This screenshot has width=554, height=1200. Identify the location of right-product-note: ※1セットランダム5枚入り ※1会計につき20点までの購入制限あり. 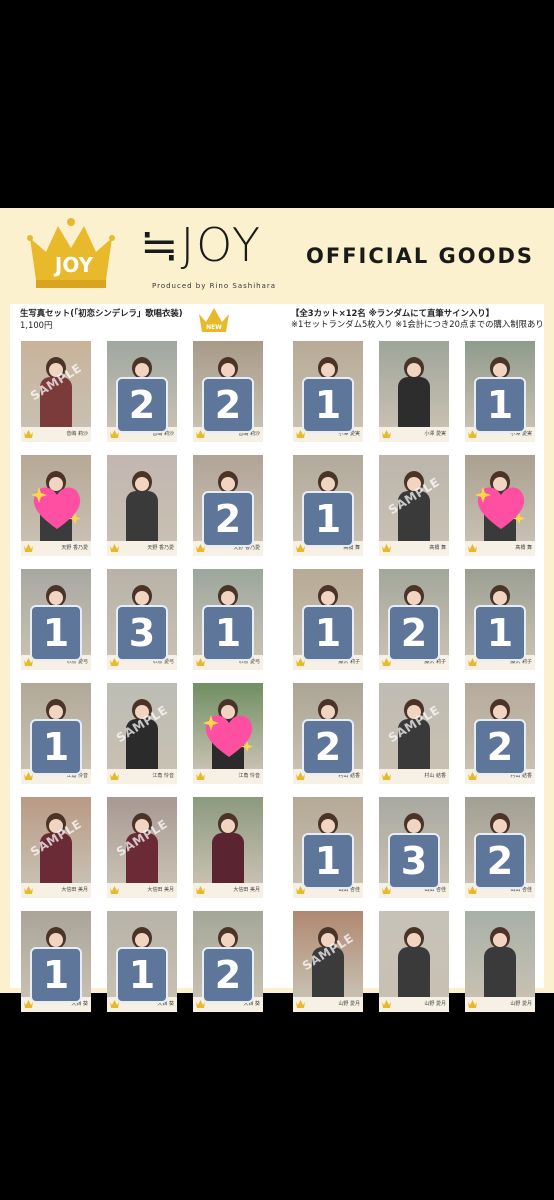
(417, 324).